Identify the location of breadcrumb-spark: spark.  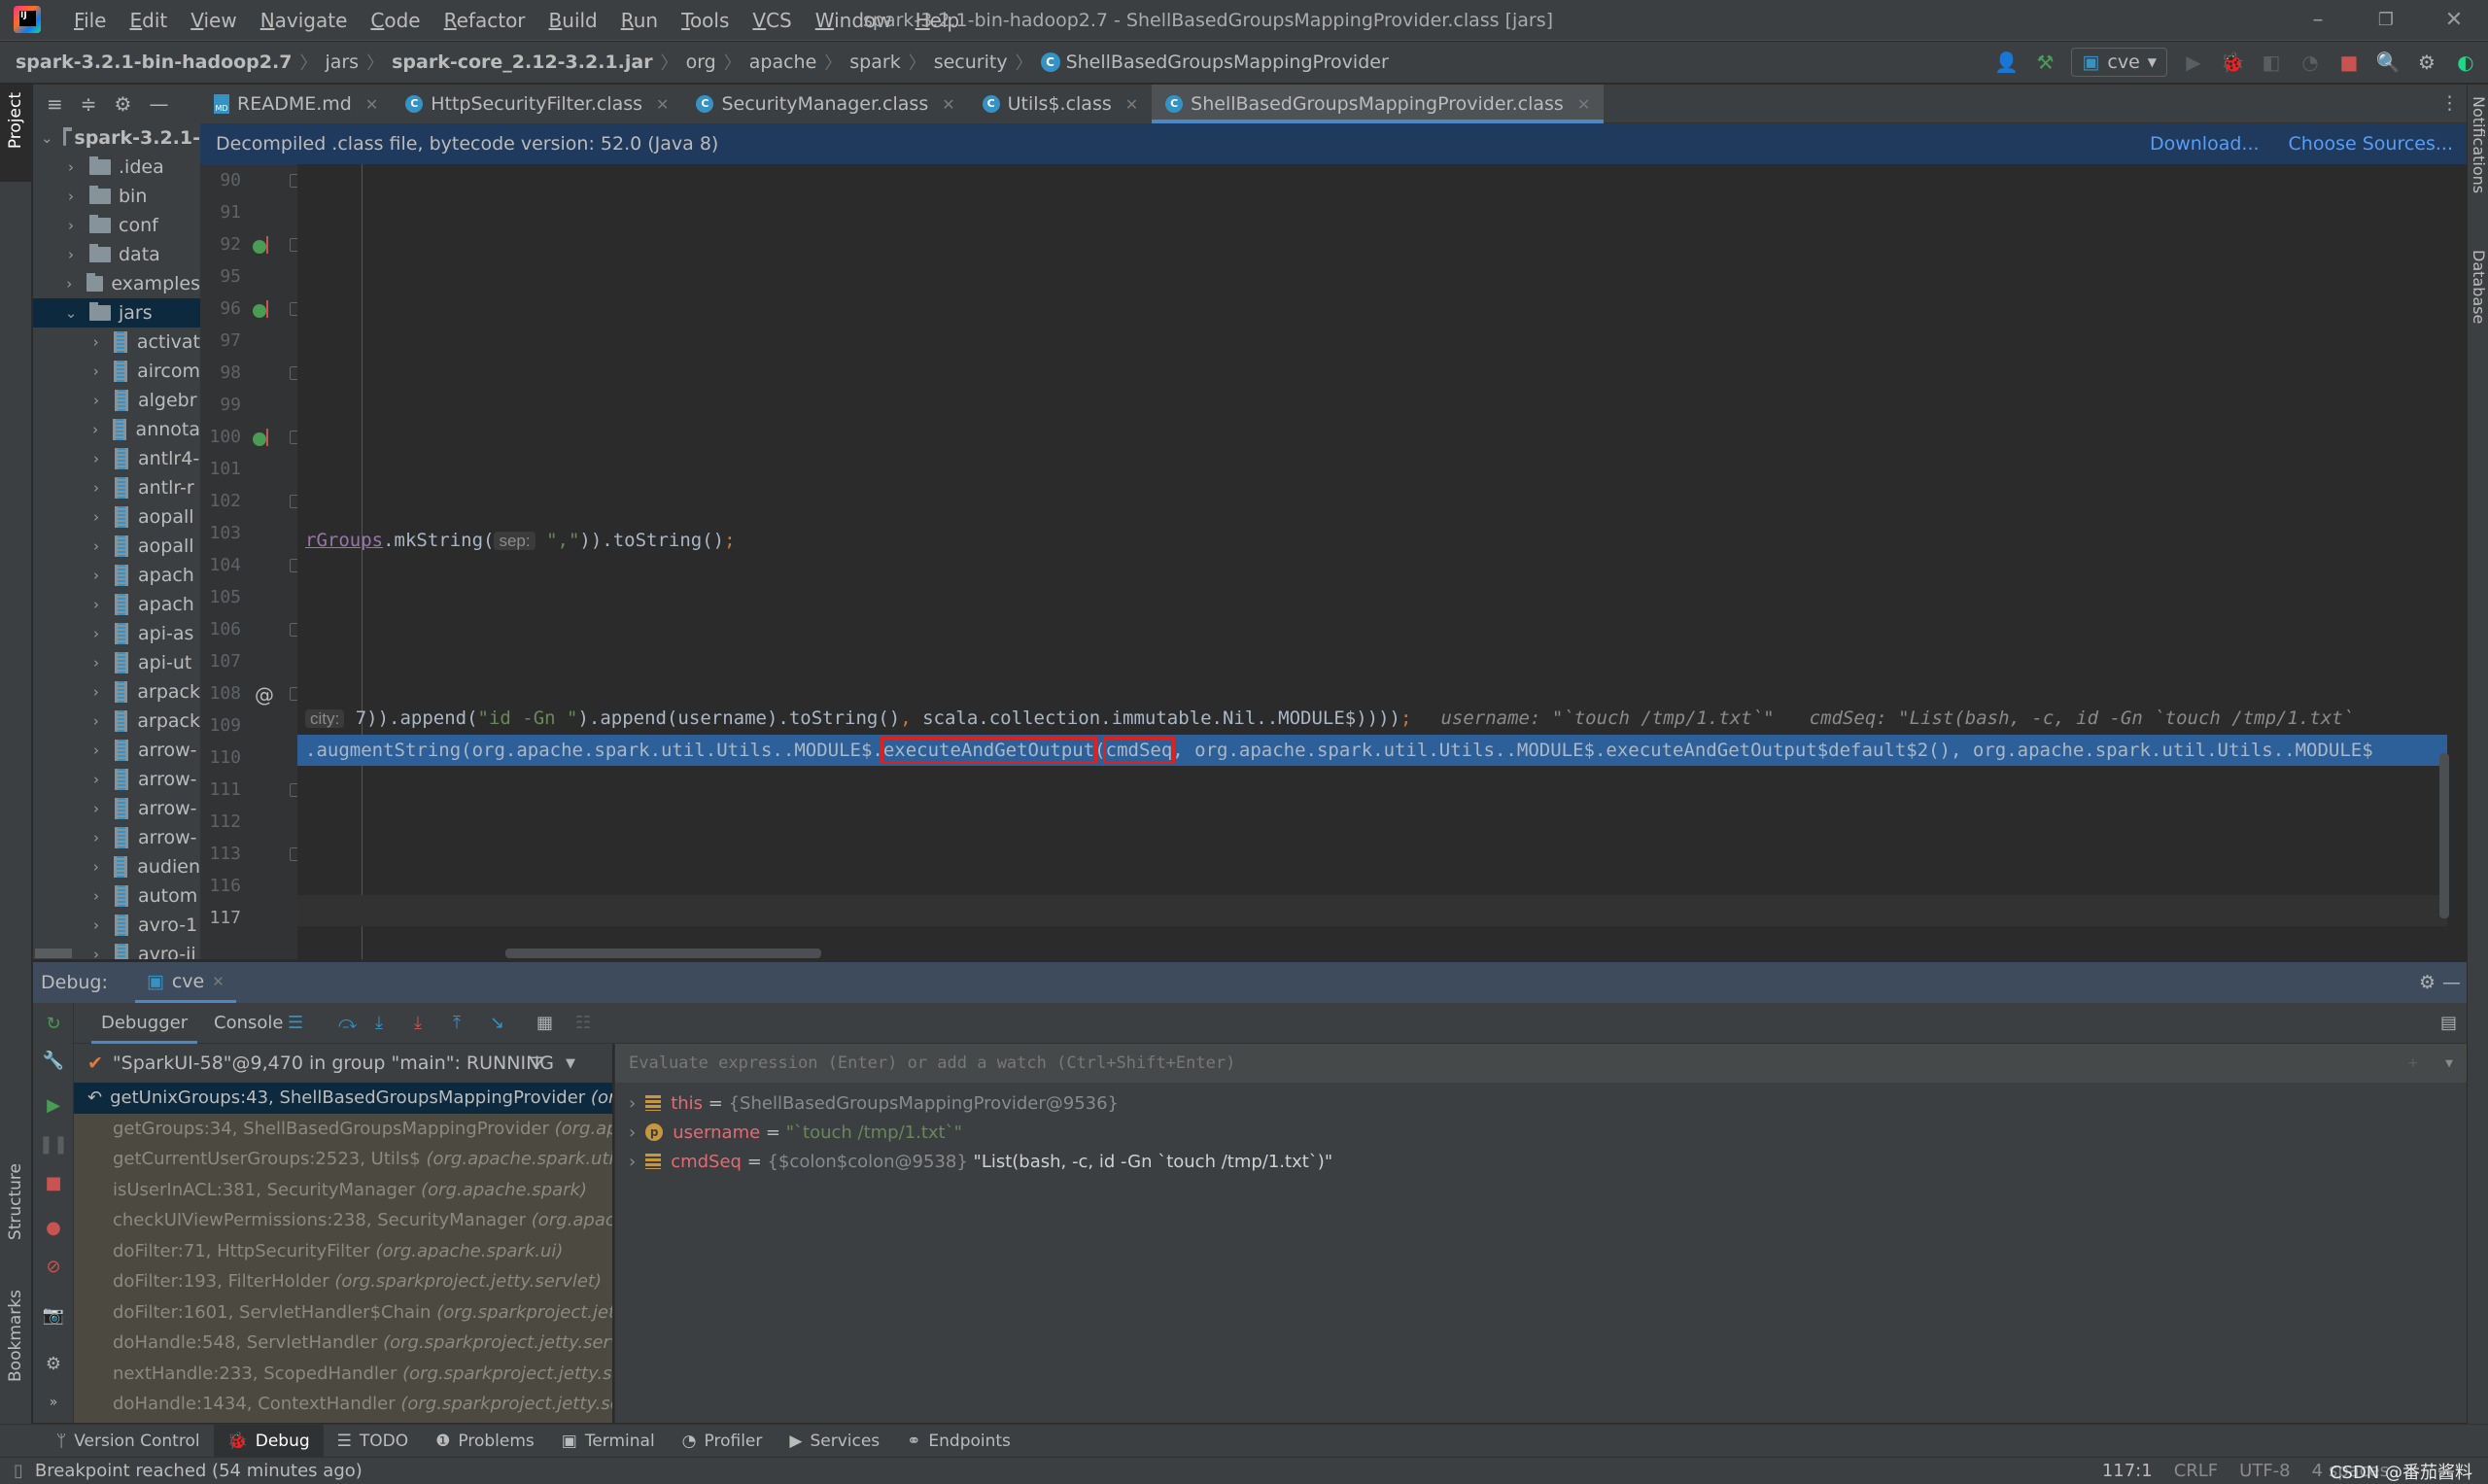
(874, 62).